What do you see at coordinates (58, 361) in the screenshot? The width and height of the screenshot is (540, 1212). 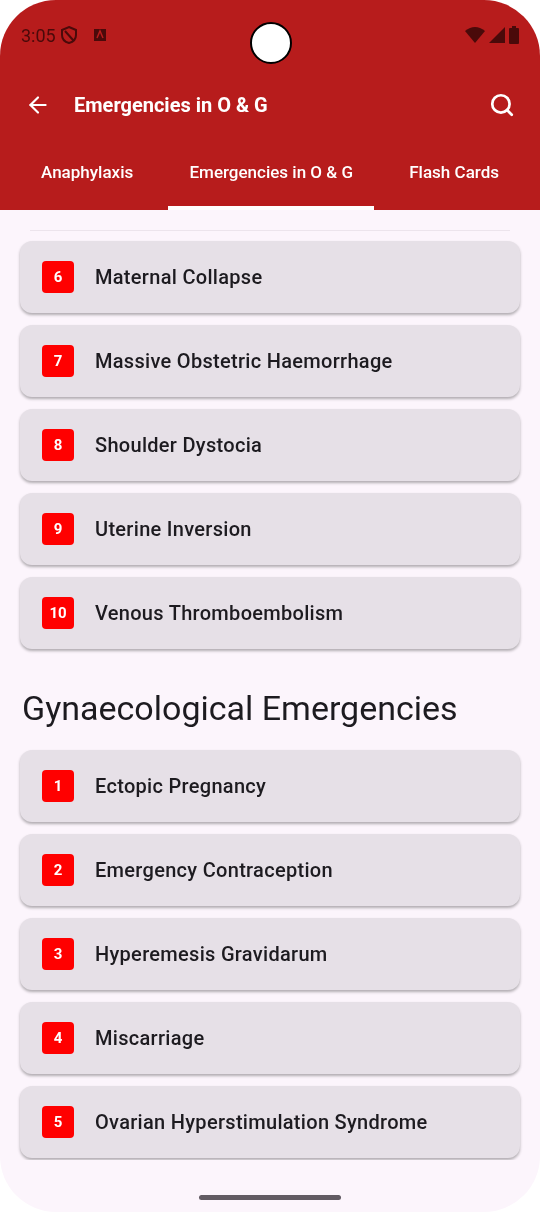 I see `number-badge: 7` at bounding box center [58, 361].